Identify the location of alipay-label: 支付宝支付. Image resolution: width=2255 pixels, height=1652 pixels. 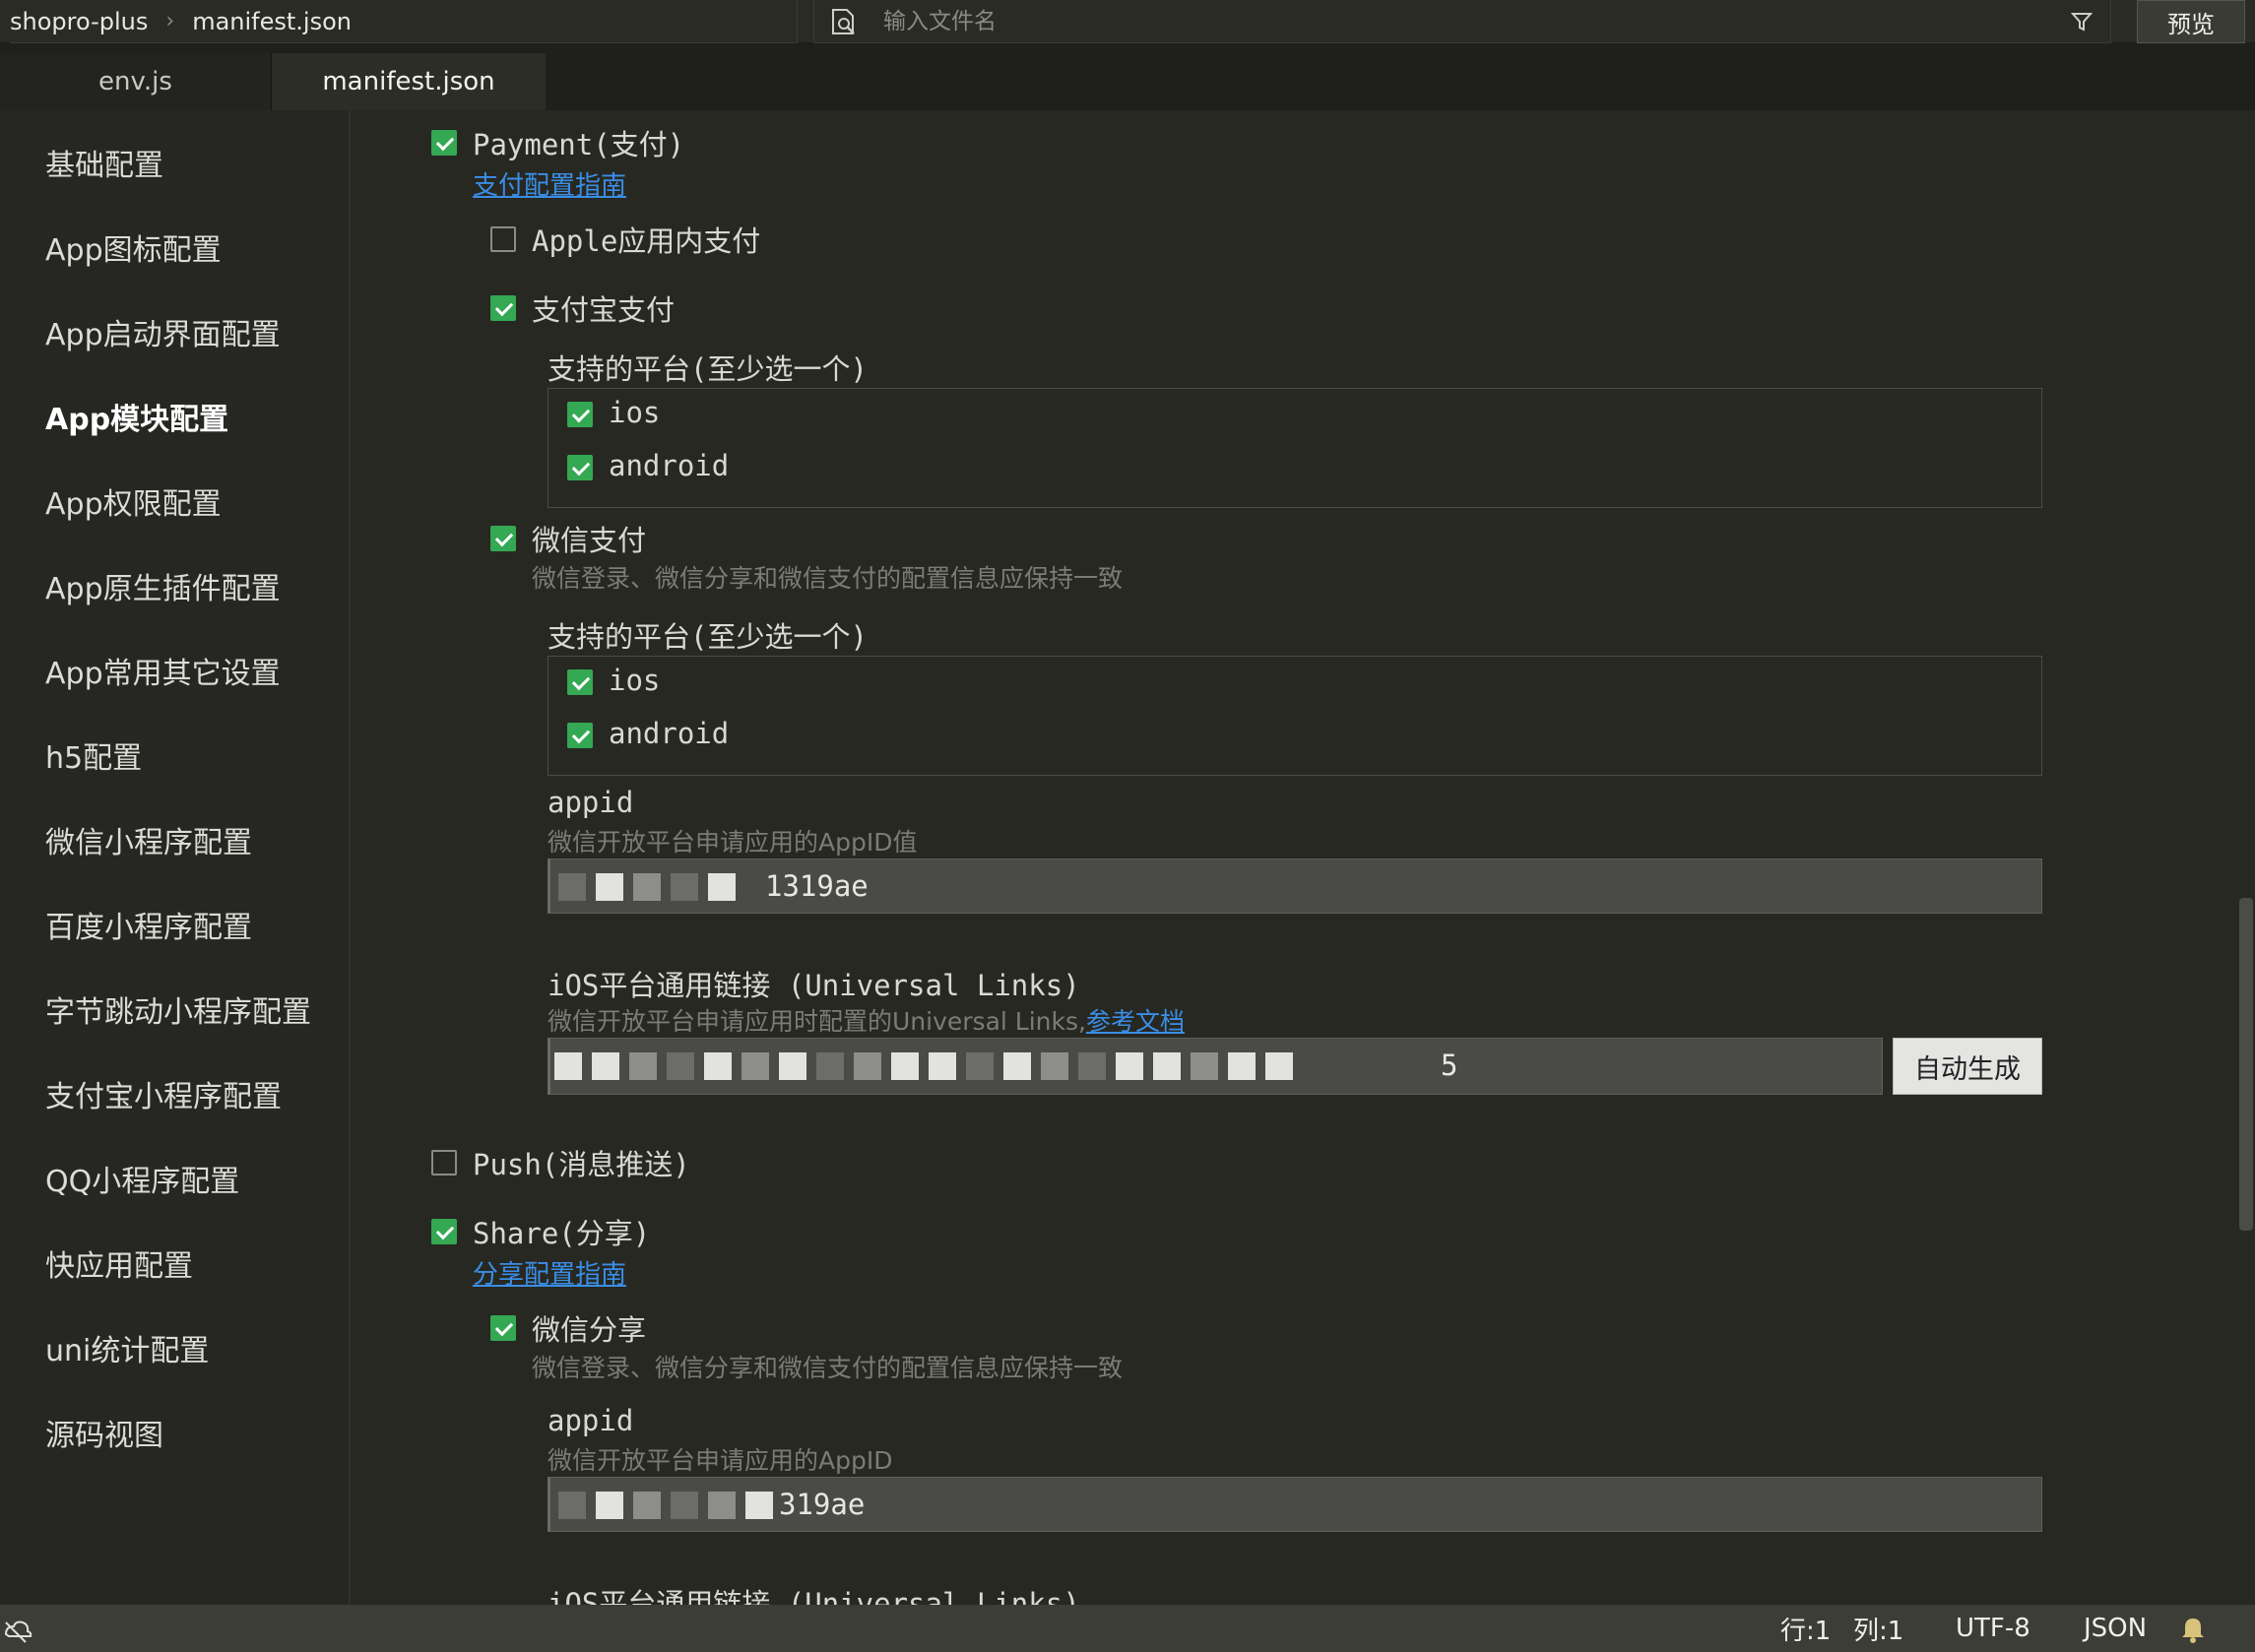
(604, 310).